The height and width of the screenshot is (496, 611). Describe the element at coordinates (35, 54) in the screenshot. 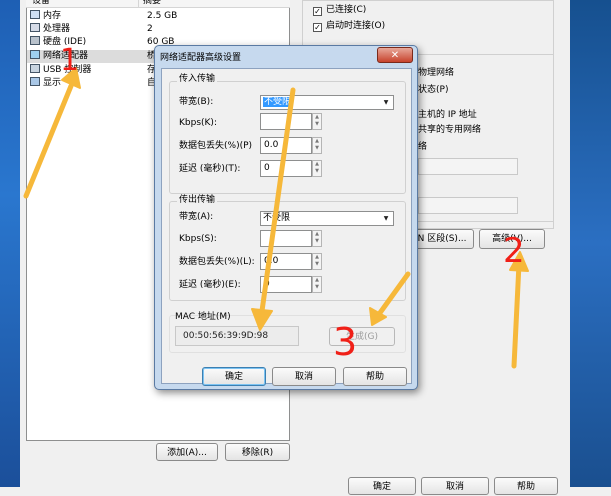

I see `network-icon` at that location.